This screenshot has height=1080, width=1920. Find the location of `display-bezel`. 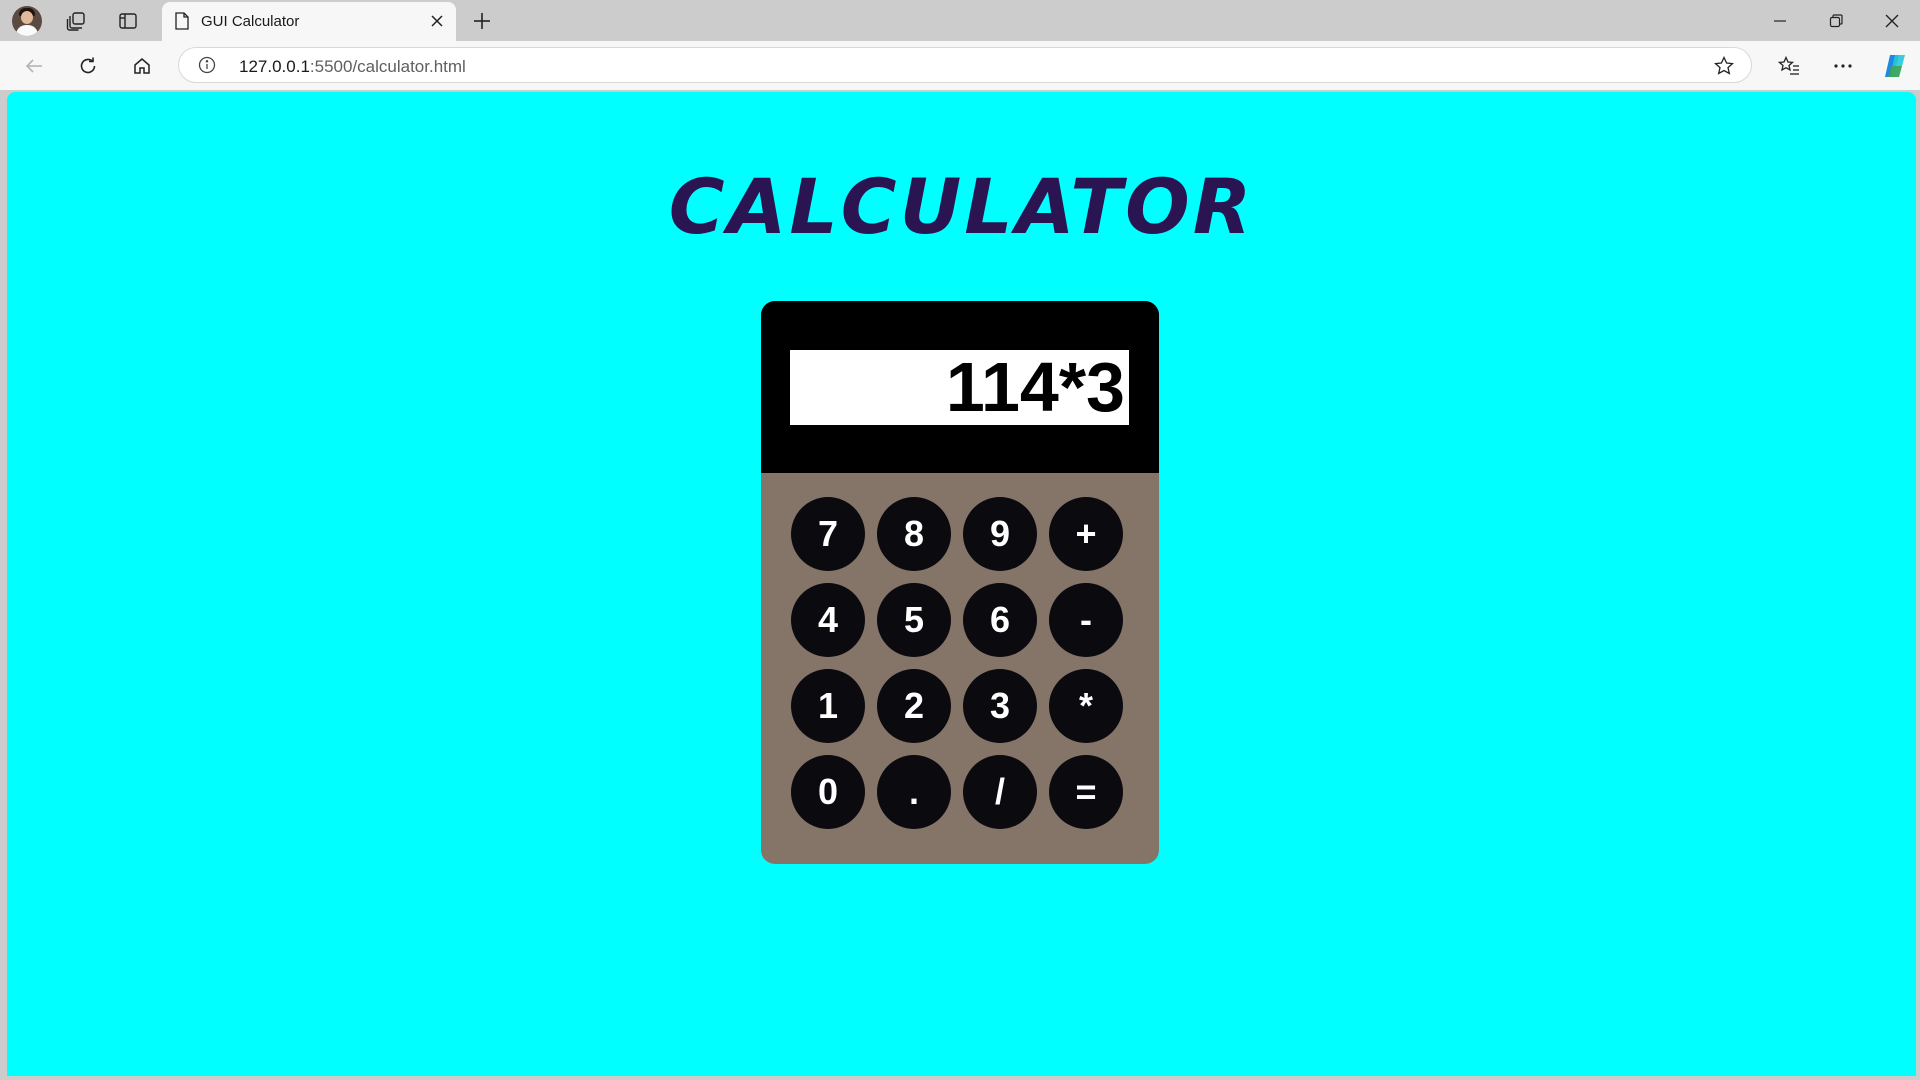

display-bezel is located at coordinates (960, 387).